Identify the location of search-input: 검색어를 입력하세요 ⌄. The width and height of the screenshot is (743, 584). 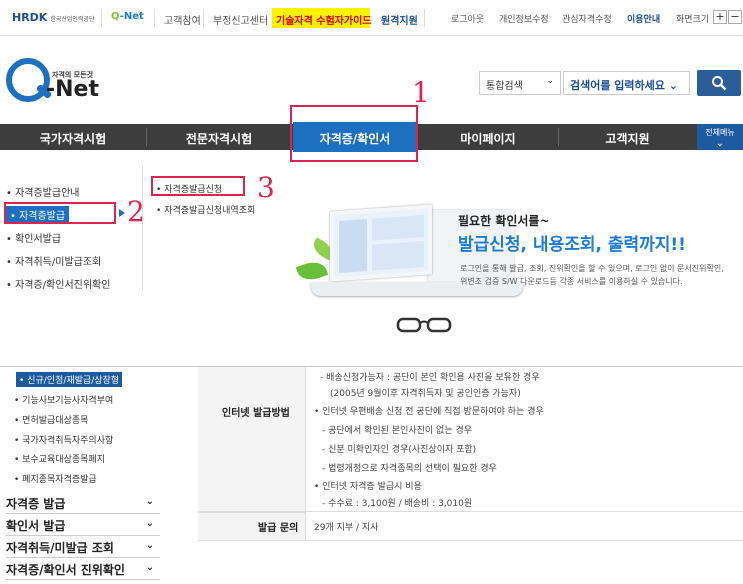
(626, 83).